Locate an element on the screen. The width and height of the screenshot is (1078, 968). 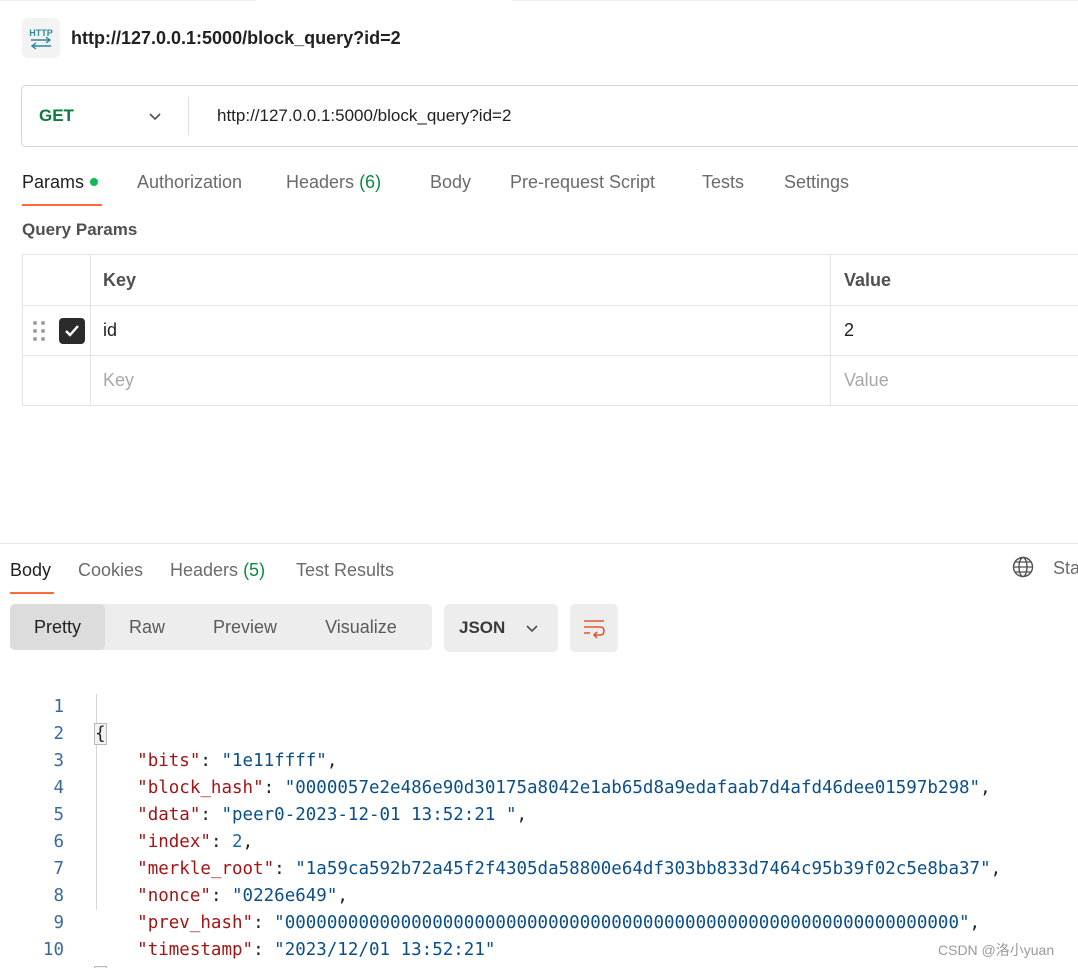
code-line: 10 } is located at coordinates (539, 939).